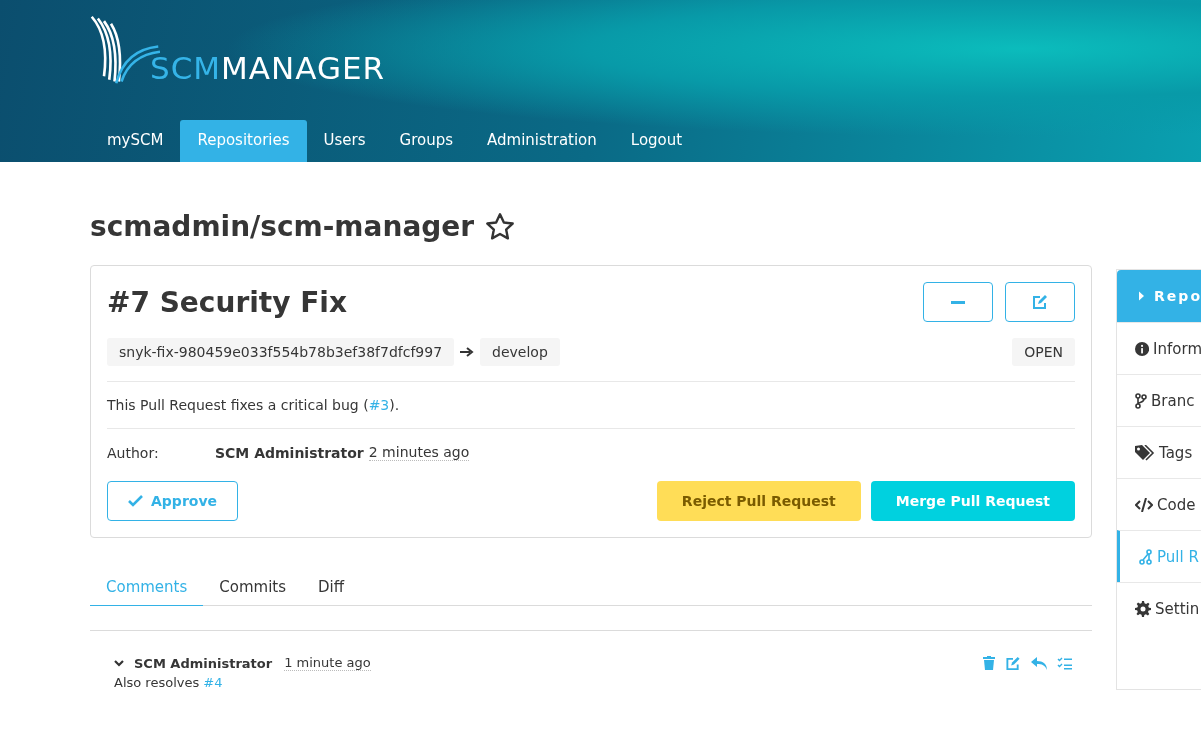 This screenshot has width=1201, height=744. I want to click on description-text: This Pull Request fixes a critical bug (#3)., so click(254, 405).